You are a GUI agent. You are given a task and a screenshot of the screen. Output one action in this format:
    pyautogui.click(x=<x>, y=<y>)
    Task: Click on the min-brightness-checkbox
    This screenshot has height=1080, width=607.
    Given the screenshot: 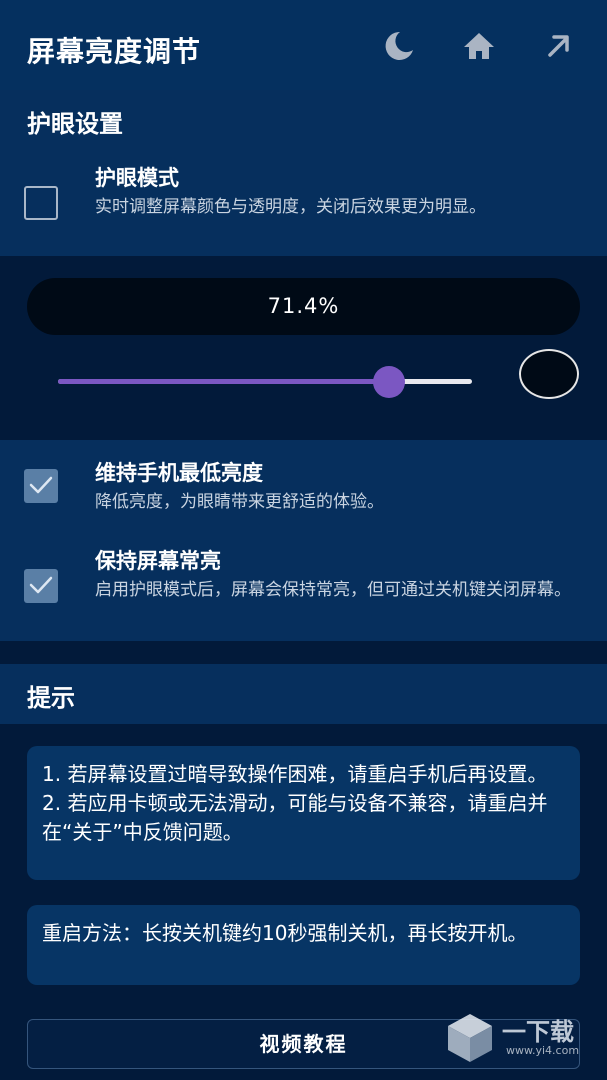 What is the action you would take?
    pyautogui.click(x=41, y=486)
    